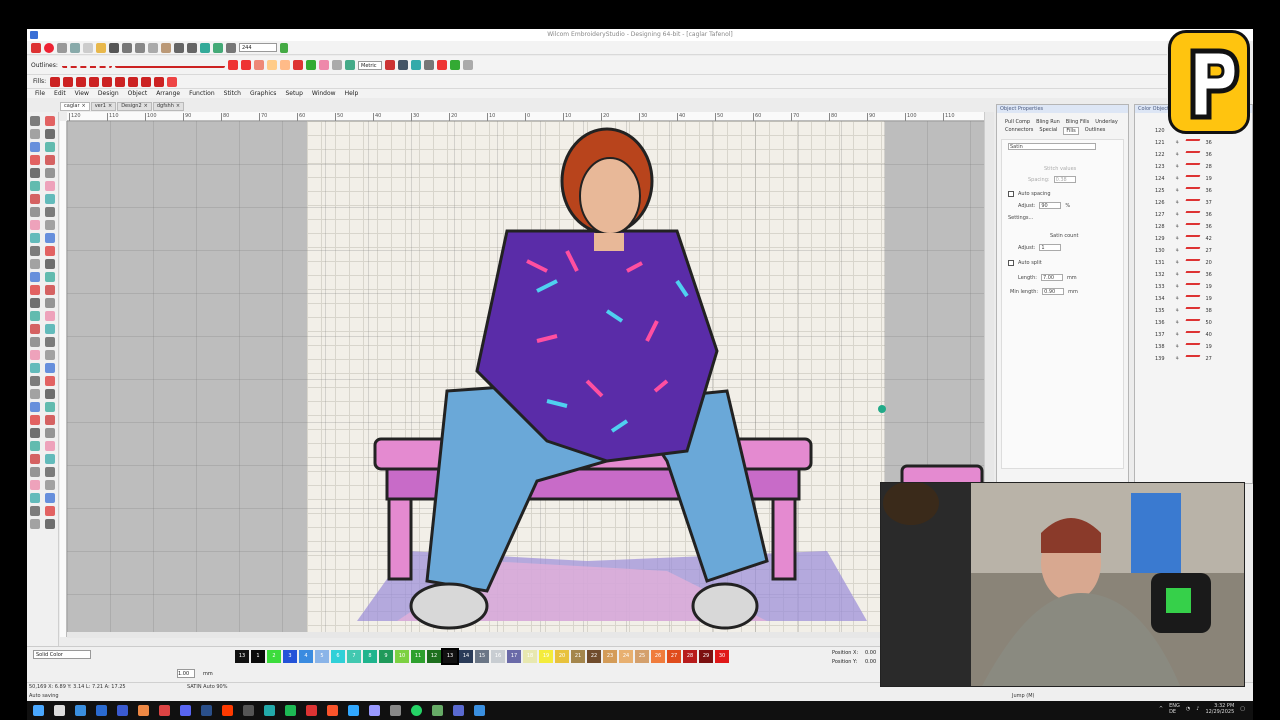  Describe the element at coordinates (1050, 205) in the screenshot. I see `adjust-input: 90` at that location.